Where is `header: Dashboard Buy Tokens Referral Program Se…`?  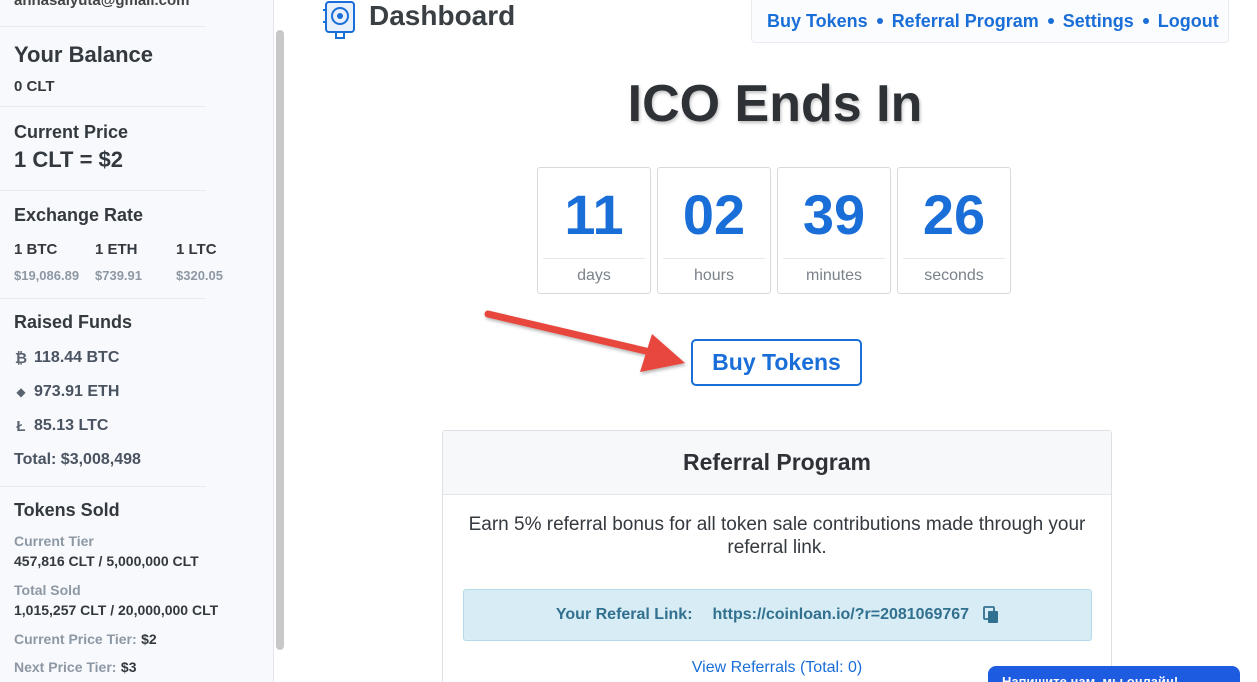
header: Dashboard Buy Tokens Referral Program Se… is located at coordinates (773, 22).